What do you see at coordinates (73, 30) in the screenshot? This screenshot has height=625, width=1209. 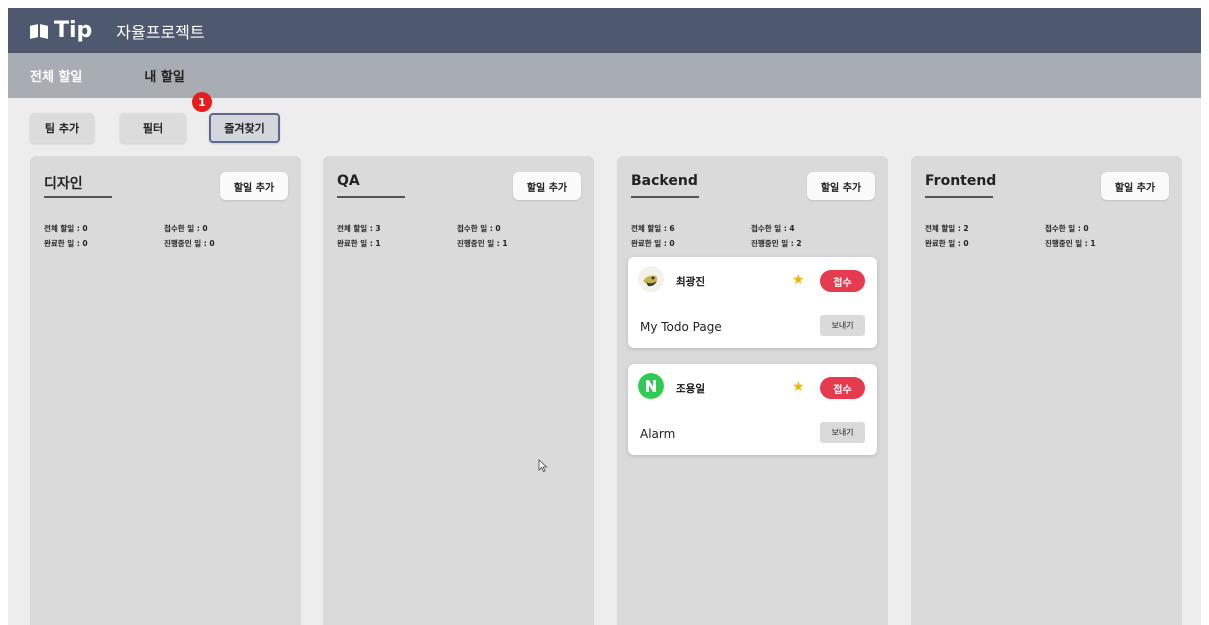 I see `logo-text: Tip` at bounding box center [73, 30].